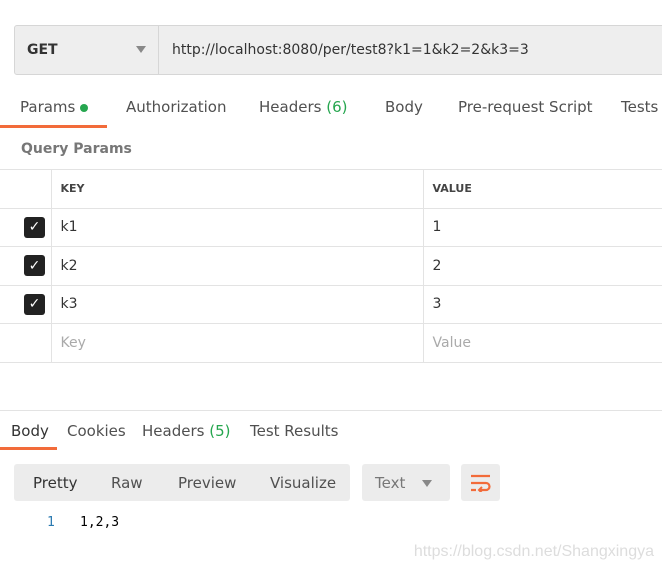 The width and height of the screenshot is (662, 573). What do you see at coordinates (542, 343) in the screenshot?
I see `new-value-input: Value` at bounding box center [542, 343].